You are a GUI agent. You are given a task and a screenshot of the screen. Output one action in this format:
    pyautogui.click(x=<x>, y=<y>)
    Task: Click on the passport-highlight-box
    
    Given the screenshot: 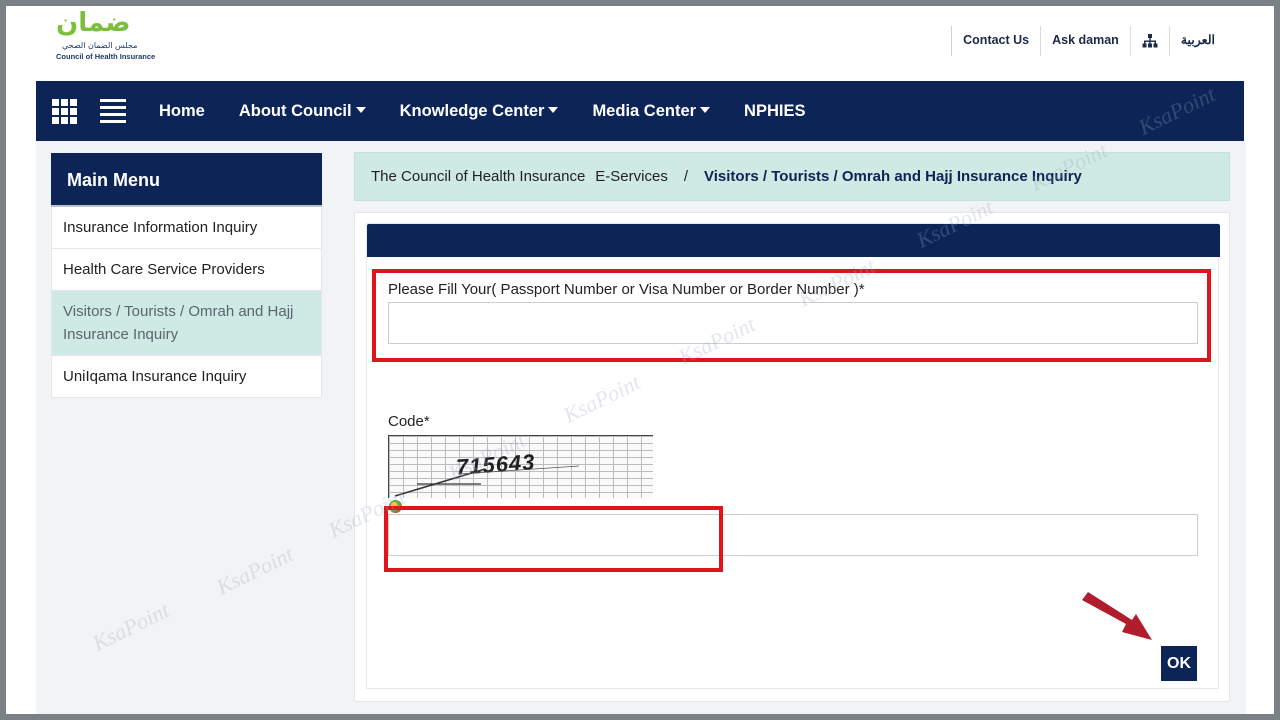 What is the action you would take?
    pyautogui.click(x=791, y=315)
    